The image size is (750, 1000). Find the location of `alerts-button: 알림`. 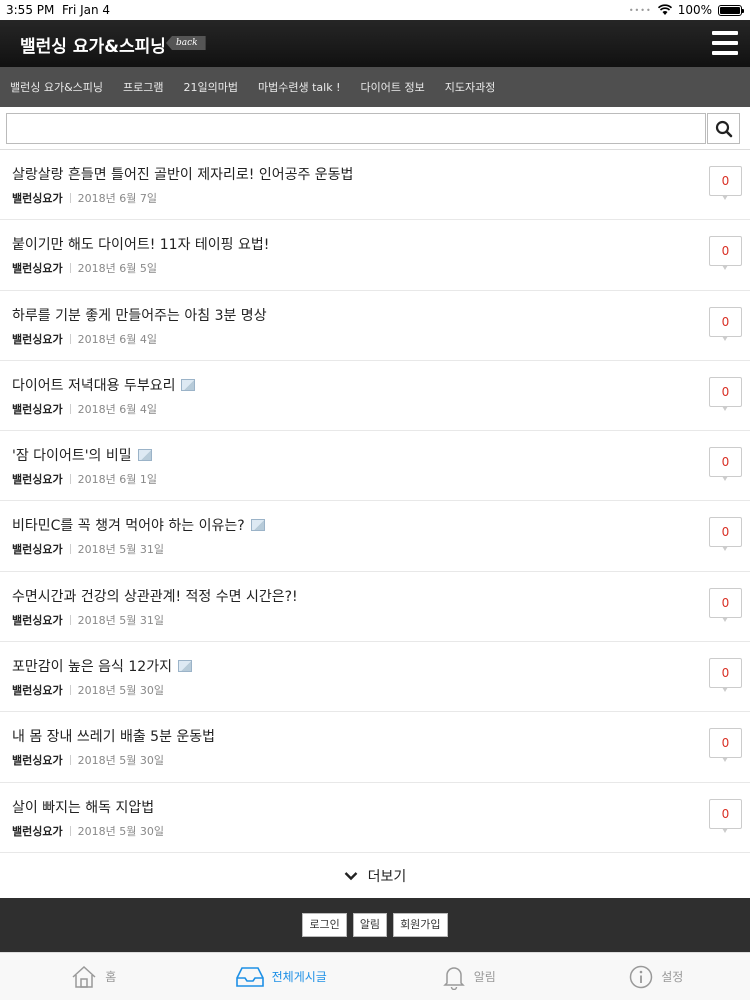

alerts-button: 알림 is located at coordinates (370, 925).